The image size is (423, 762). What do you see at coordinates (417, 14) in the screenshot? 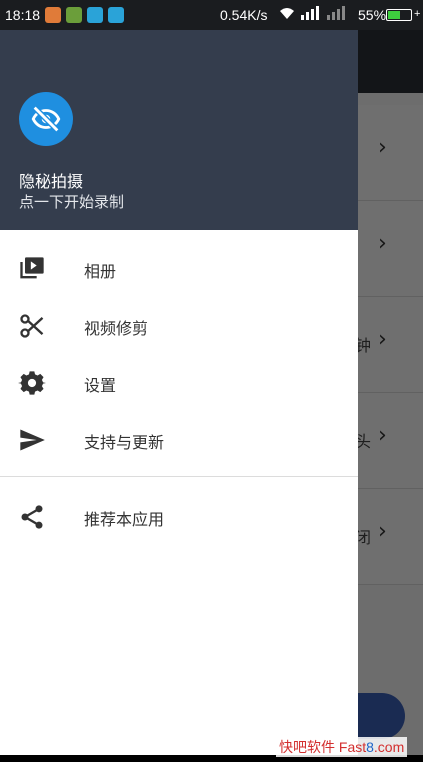
I see `charging-icon: +` at bounding box center [417, 14].